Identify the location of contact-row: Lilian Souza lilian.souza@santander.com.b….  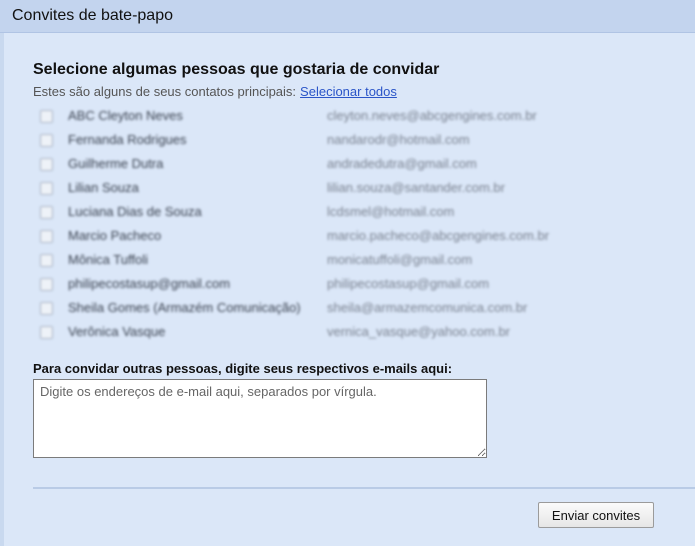
(347, 189).